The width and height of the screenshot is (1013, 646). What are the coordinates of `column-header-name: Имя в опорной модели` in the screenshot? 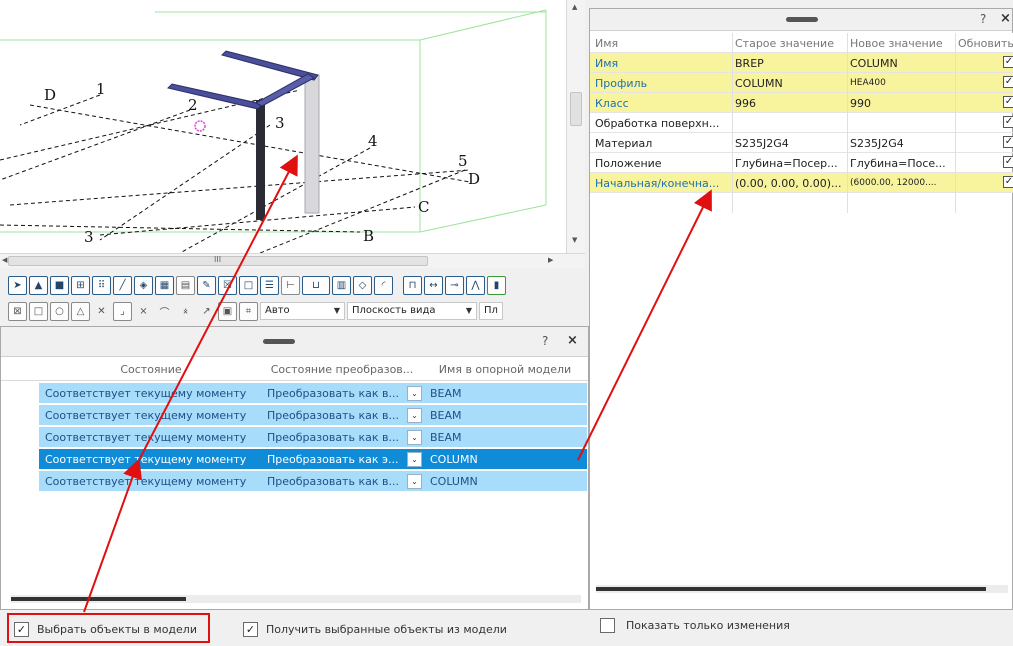 It's located at (505, 369).